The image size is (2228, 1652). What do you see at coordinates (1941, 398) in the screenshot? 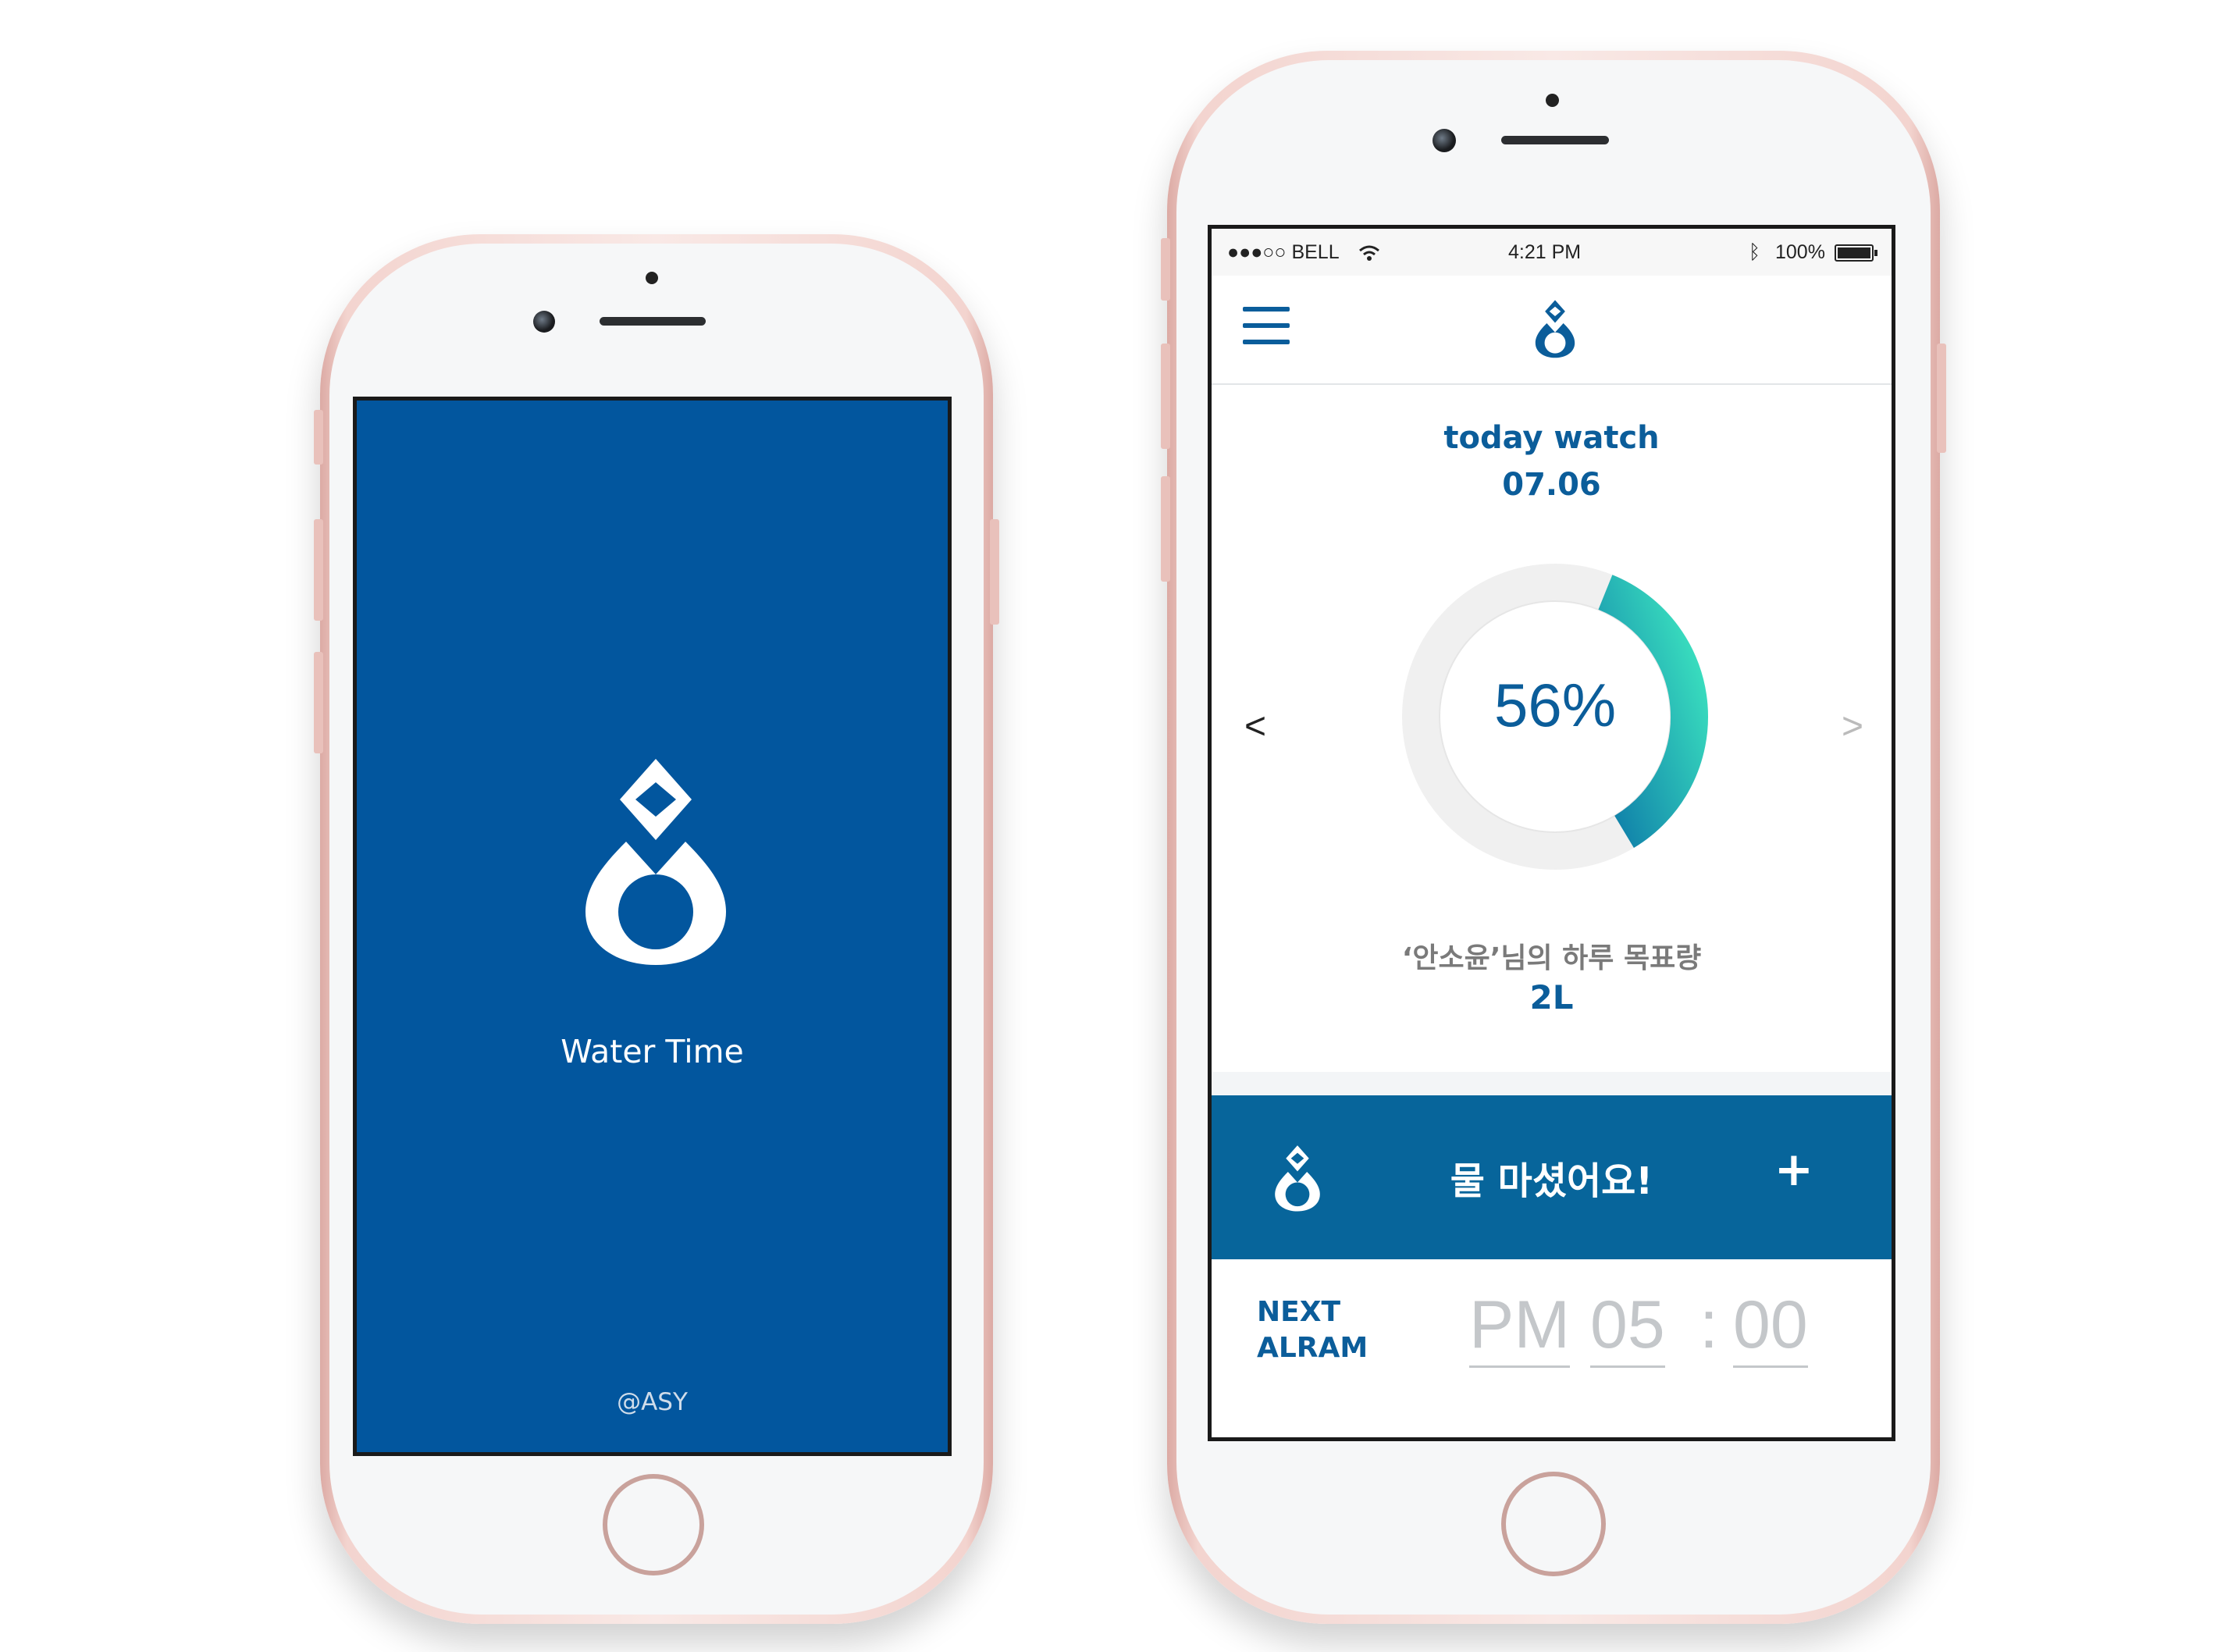
I see `right-power-button` at bounding box center [1941, 398].